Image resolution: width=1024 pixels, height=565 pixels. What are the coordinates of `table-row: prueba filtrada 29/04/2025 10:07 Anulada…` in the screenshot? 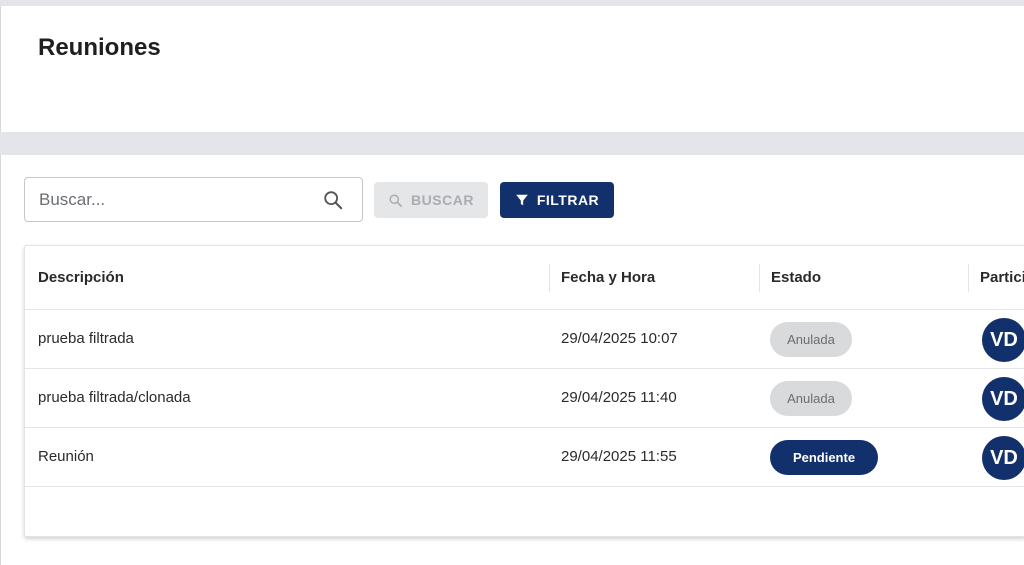 It's located at (524, 339).